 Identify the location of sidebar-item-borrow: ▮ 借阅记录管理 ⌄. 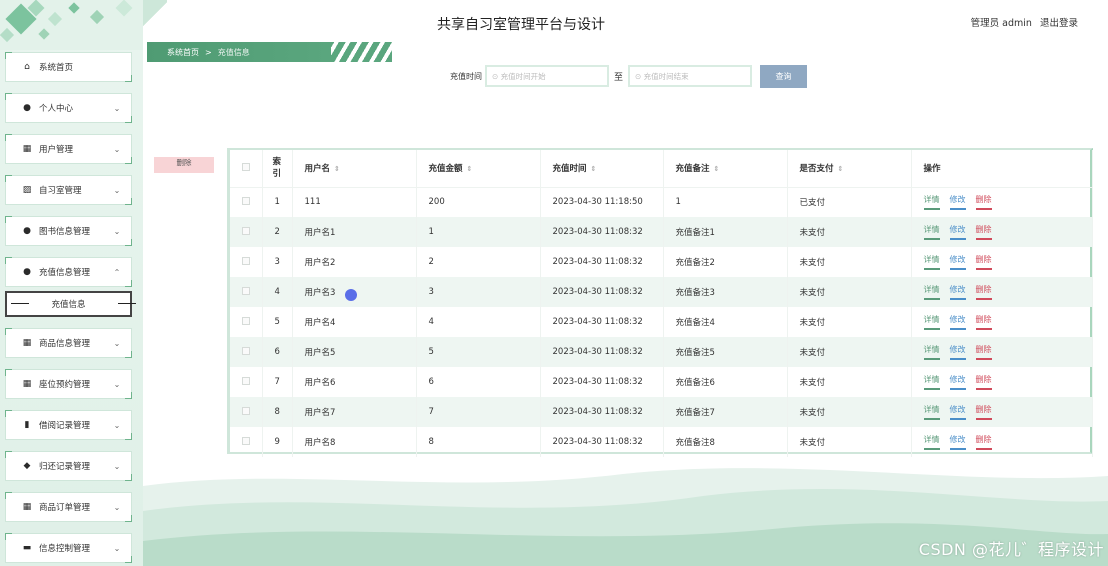
(68, 425).